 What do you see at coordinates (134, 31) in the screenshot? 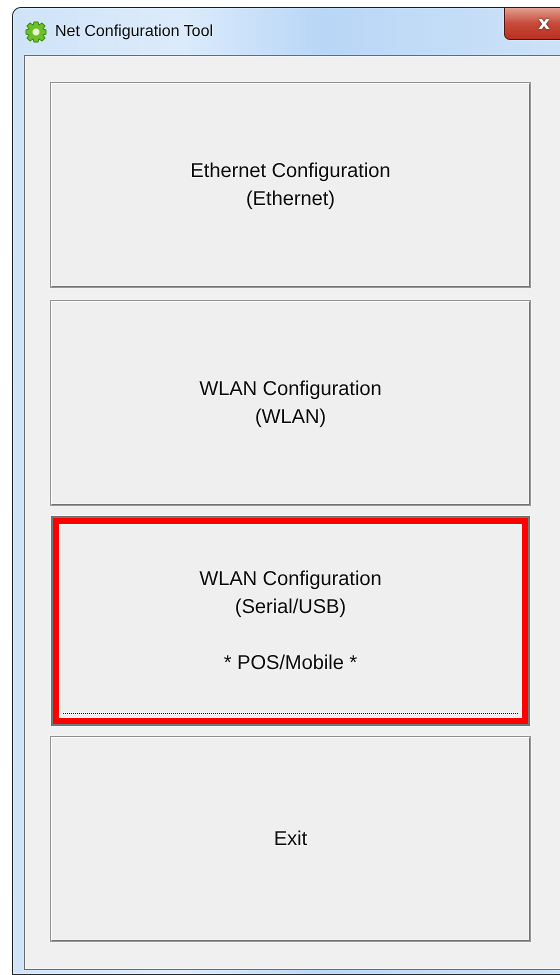
I see `window-title: Net Configuration Tool` at bounding box center [134, 31].